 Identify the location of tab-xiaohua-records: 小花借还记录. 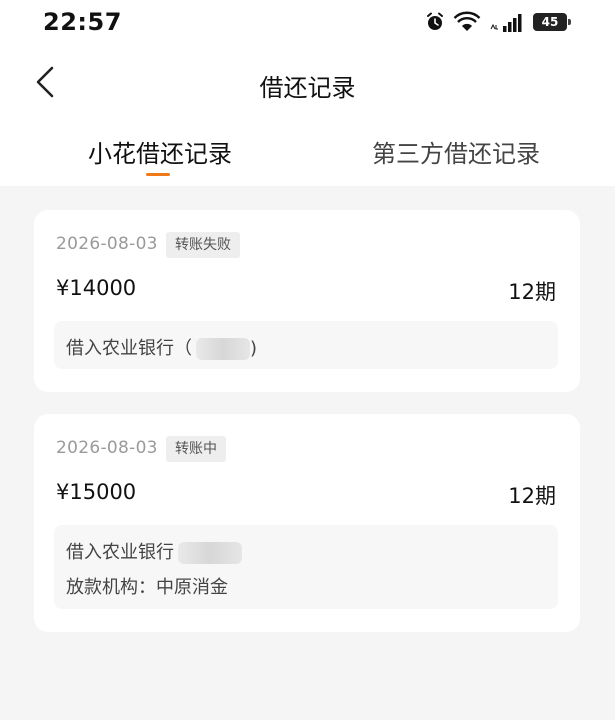
(160, 151).